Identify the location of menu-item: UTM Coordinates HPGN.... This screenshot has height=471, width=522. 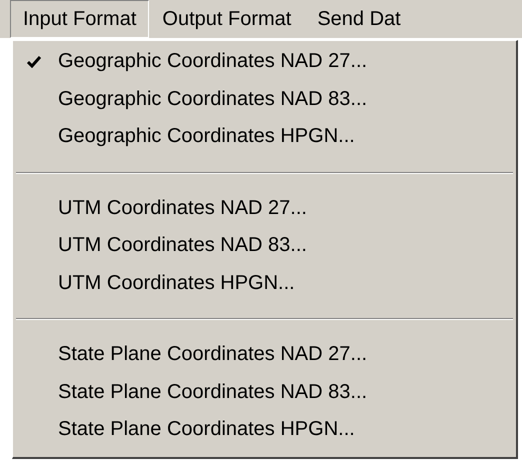
(264, 283).